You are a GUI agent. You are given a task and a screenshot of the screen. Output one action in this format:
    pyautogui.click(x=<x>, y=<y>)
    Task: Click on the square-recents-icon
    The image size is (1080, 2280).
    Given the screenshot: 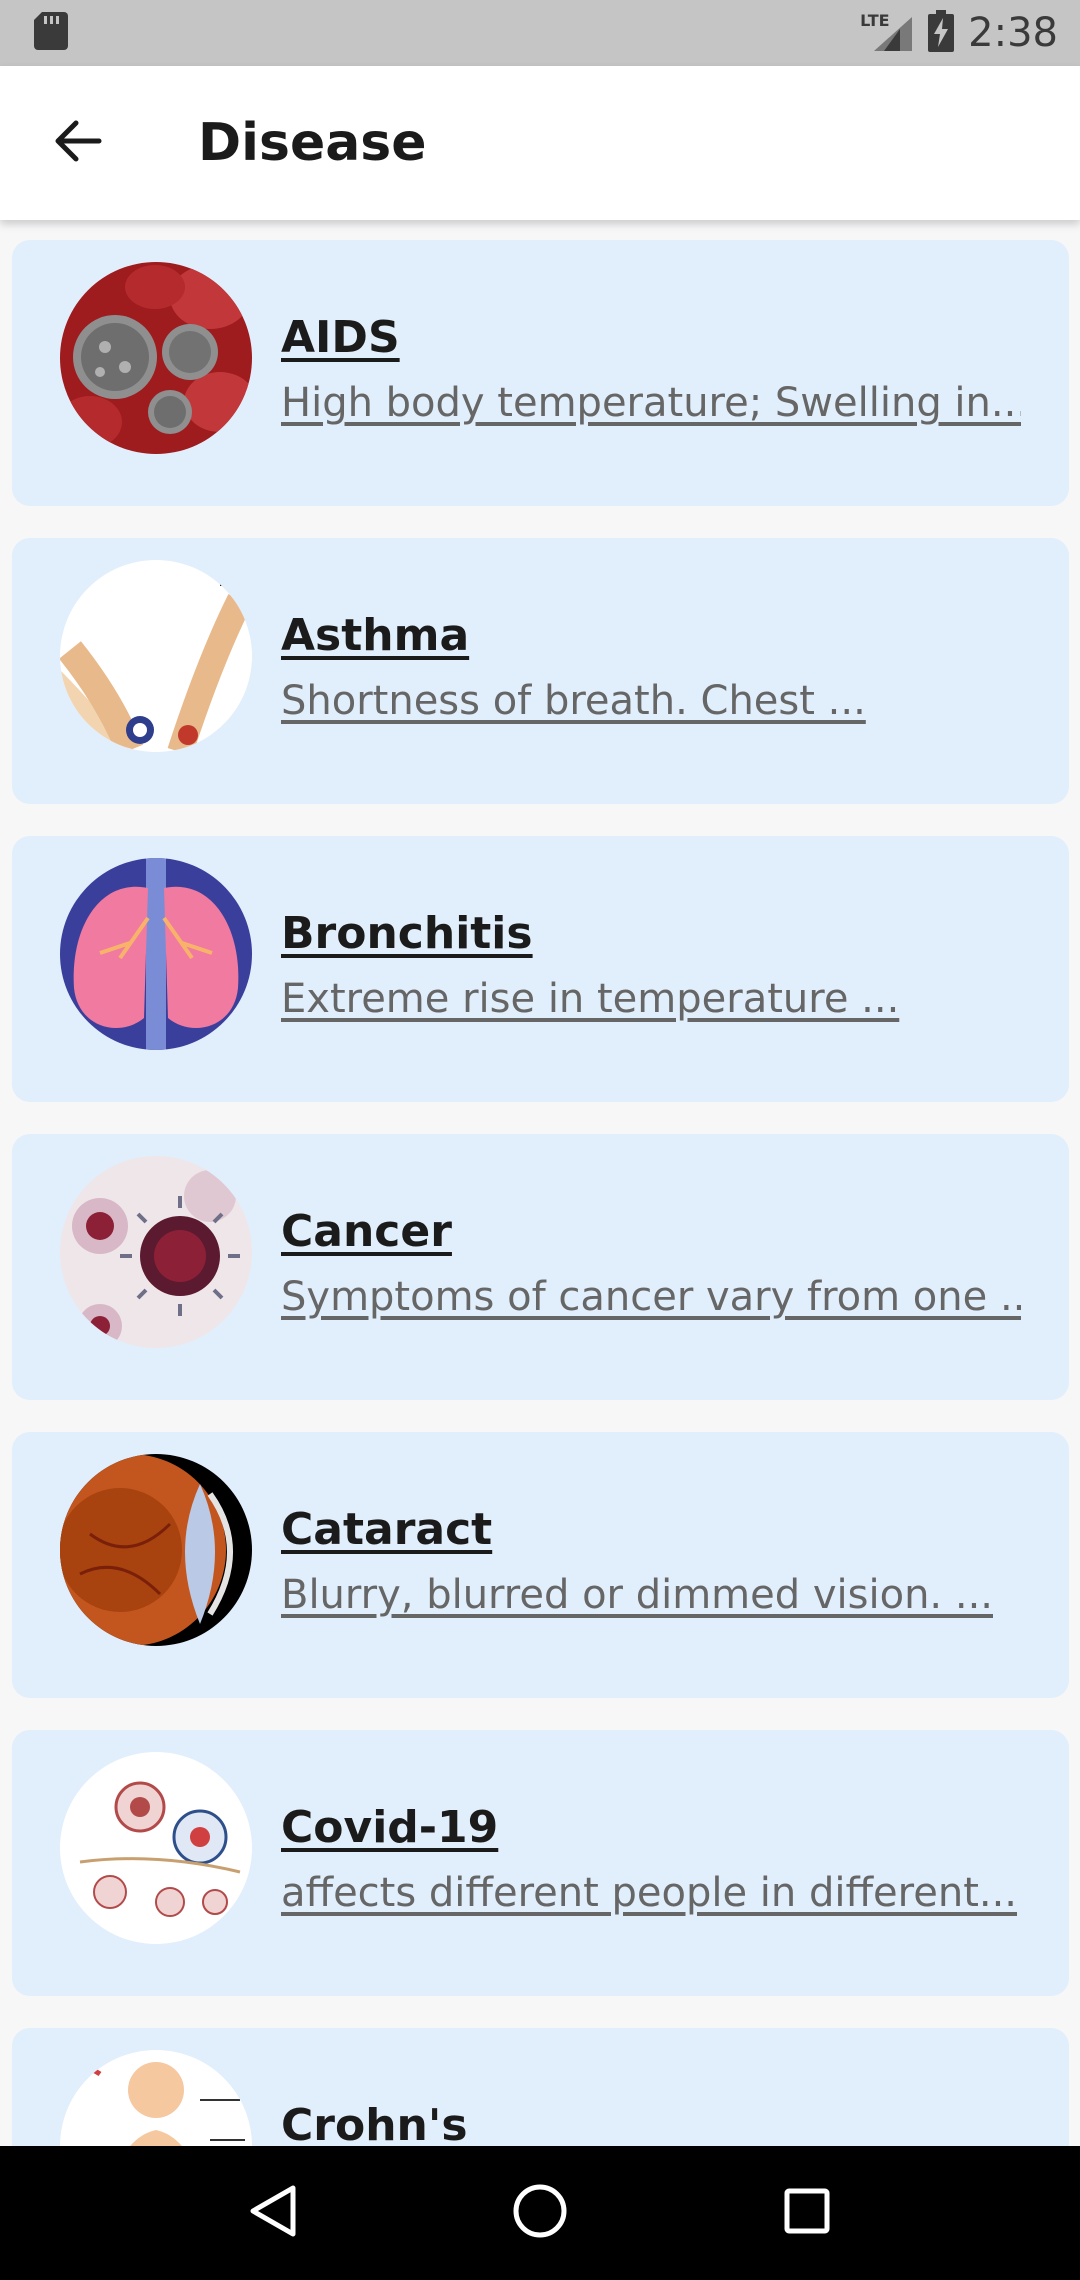 What is the action you would take?
    pyautogui.click(x=807, y=2213)
    